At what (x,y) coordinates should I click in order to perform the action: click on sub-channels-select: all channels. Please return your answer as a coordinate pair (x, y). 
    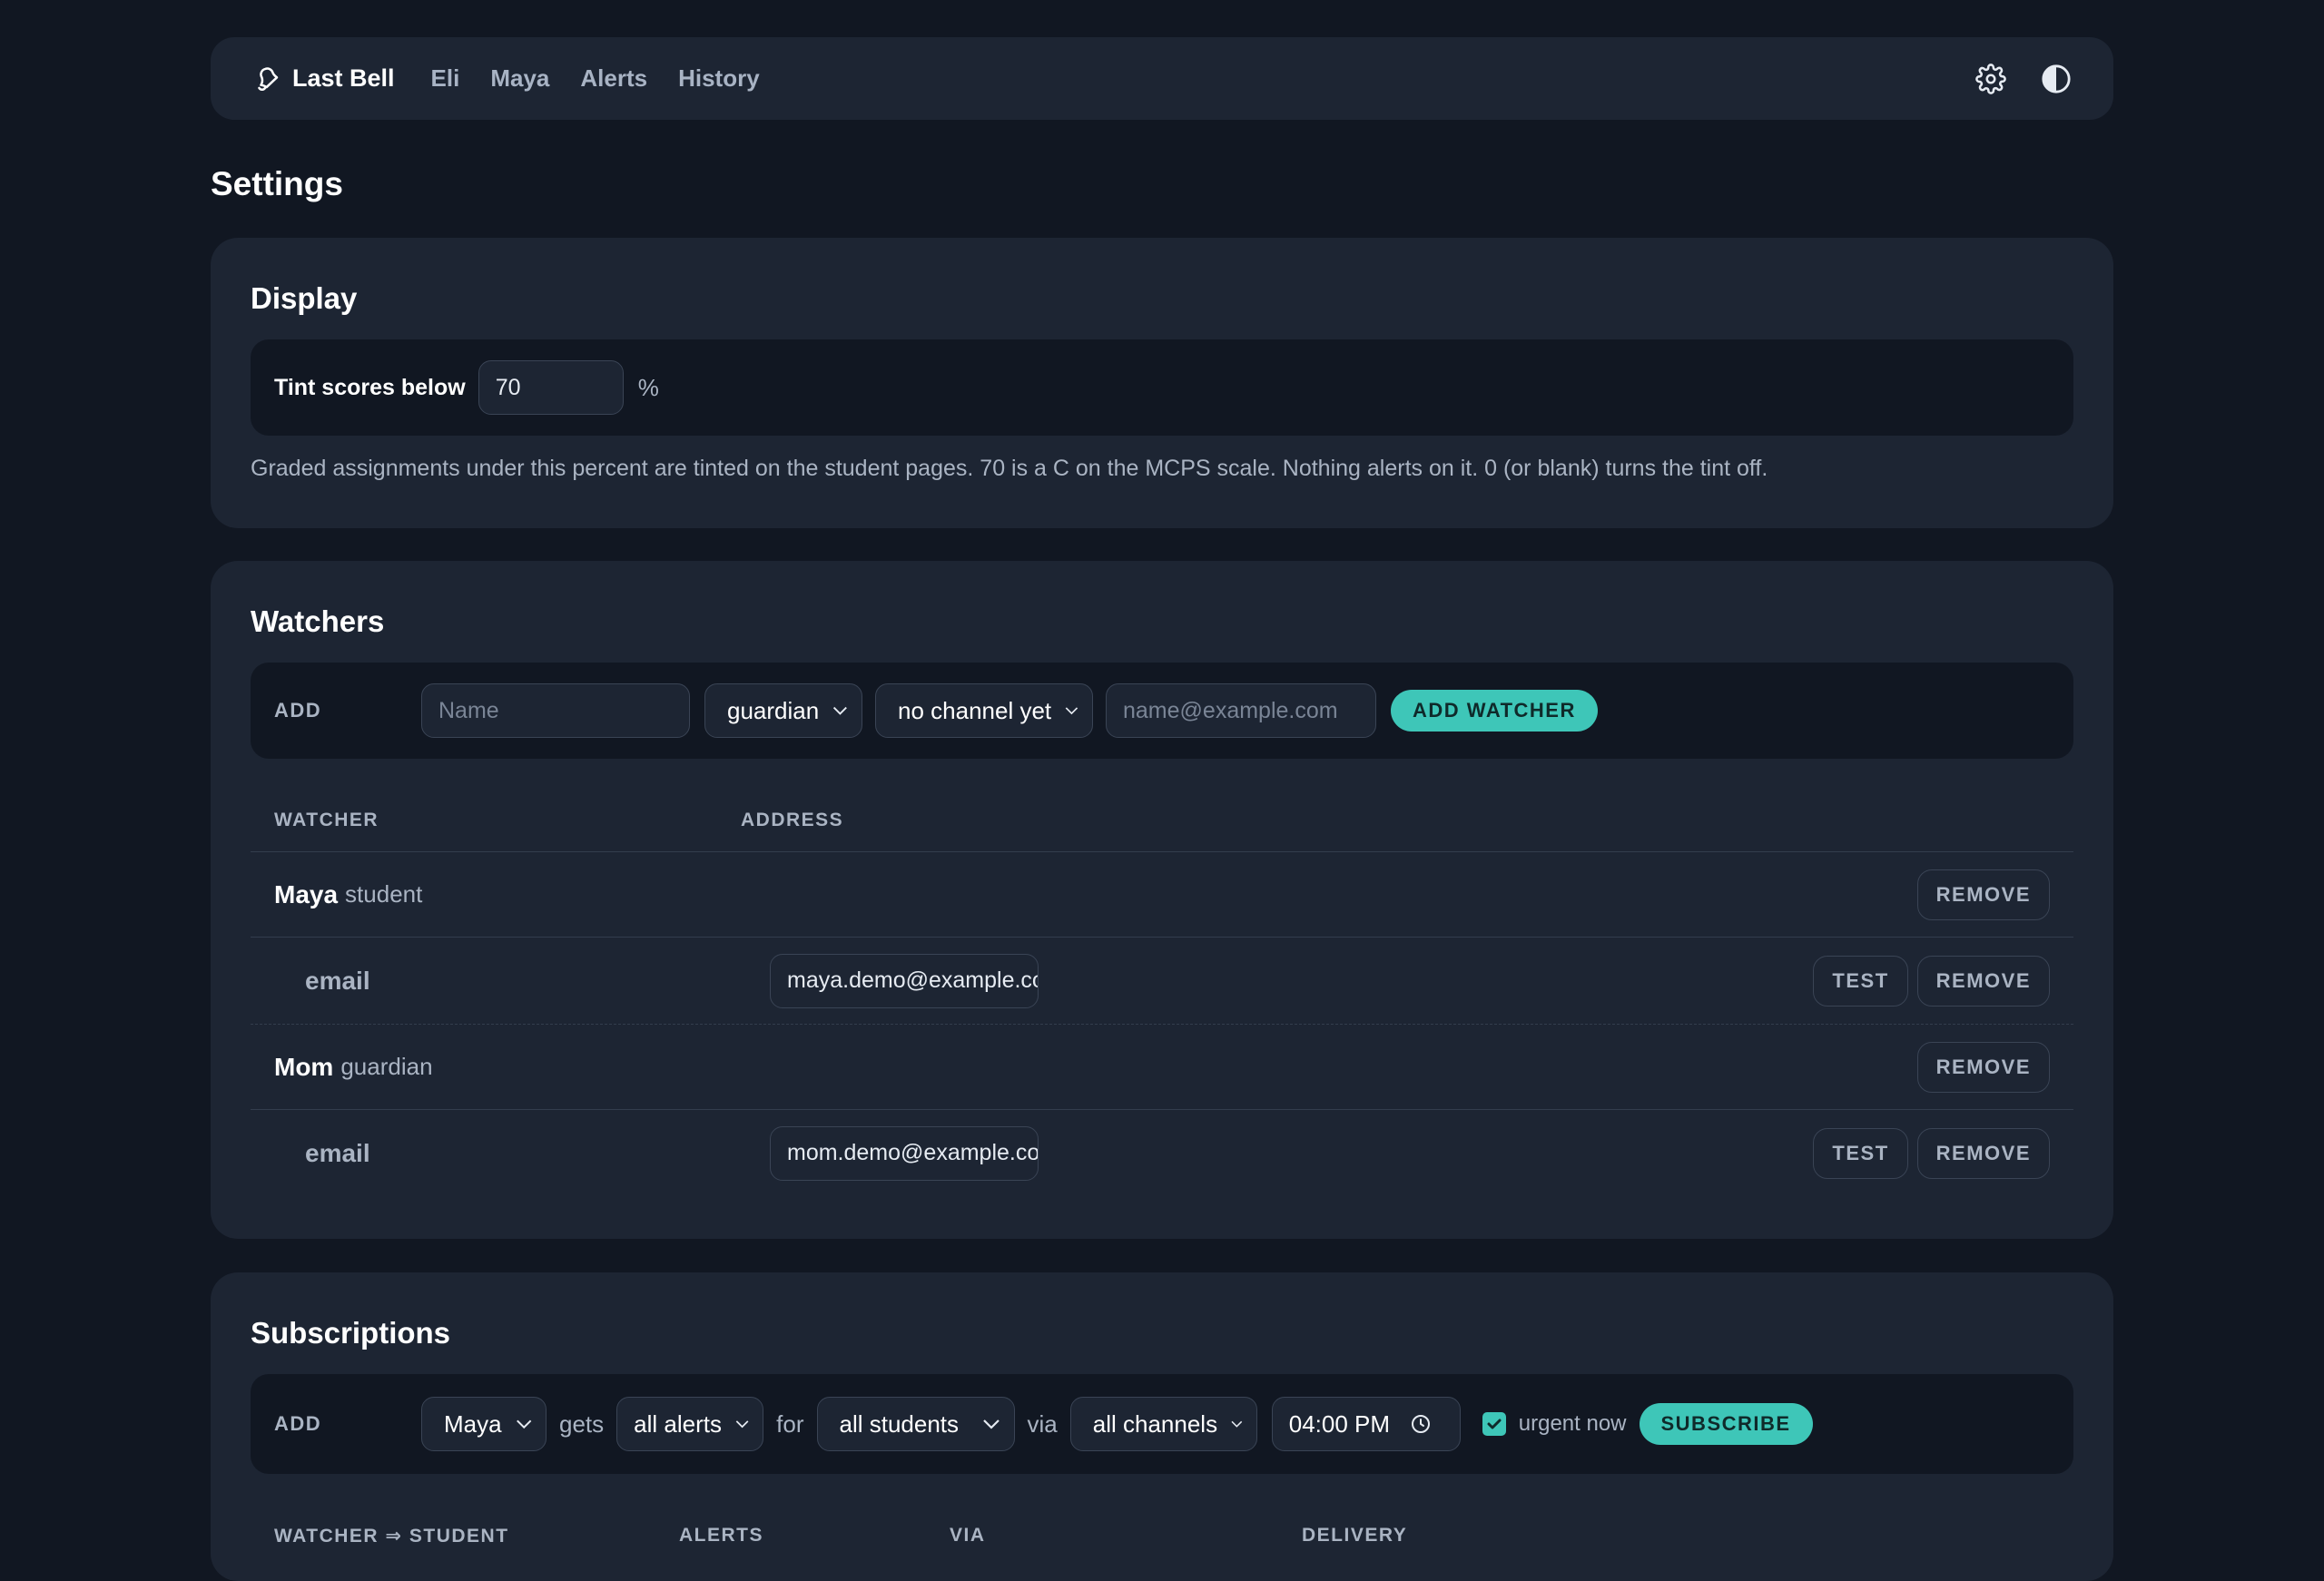
    Looking at the image, I should click on (1163, 1424).